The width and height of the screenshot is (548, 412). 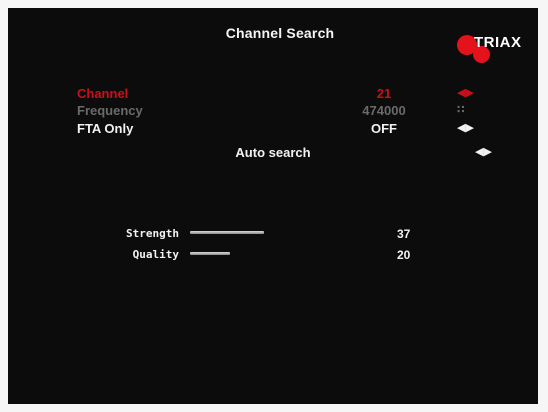 I want to click on signal-strength-meter: Strength 37, so click(x=273, y=235).